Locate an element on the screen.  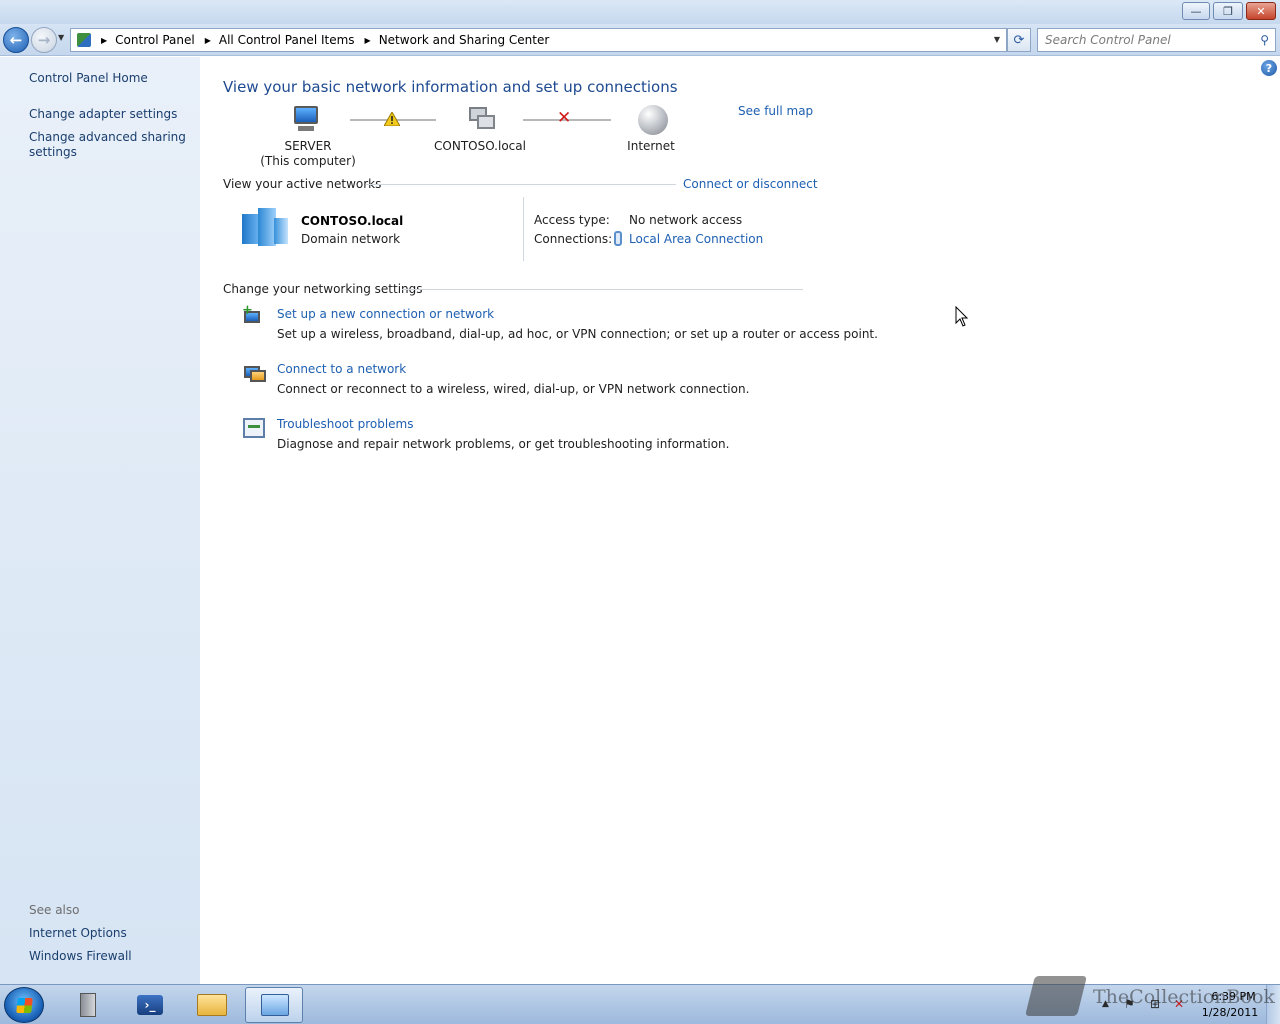
active-networks-heading: View your active networks is located at coordinates (302, 184).